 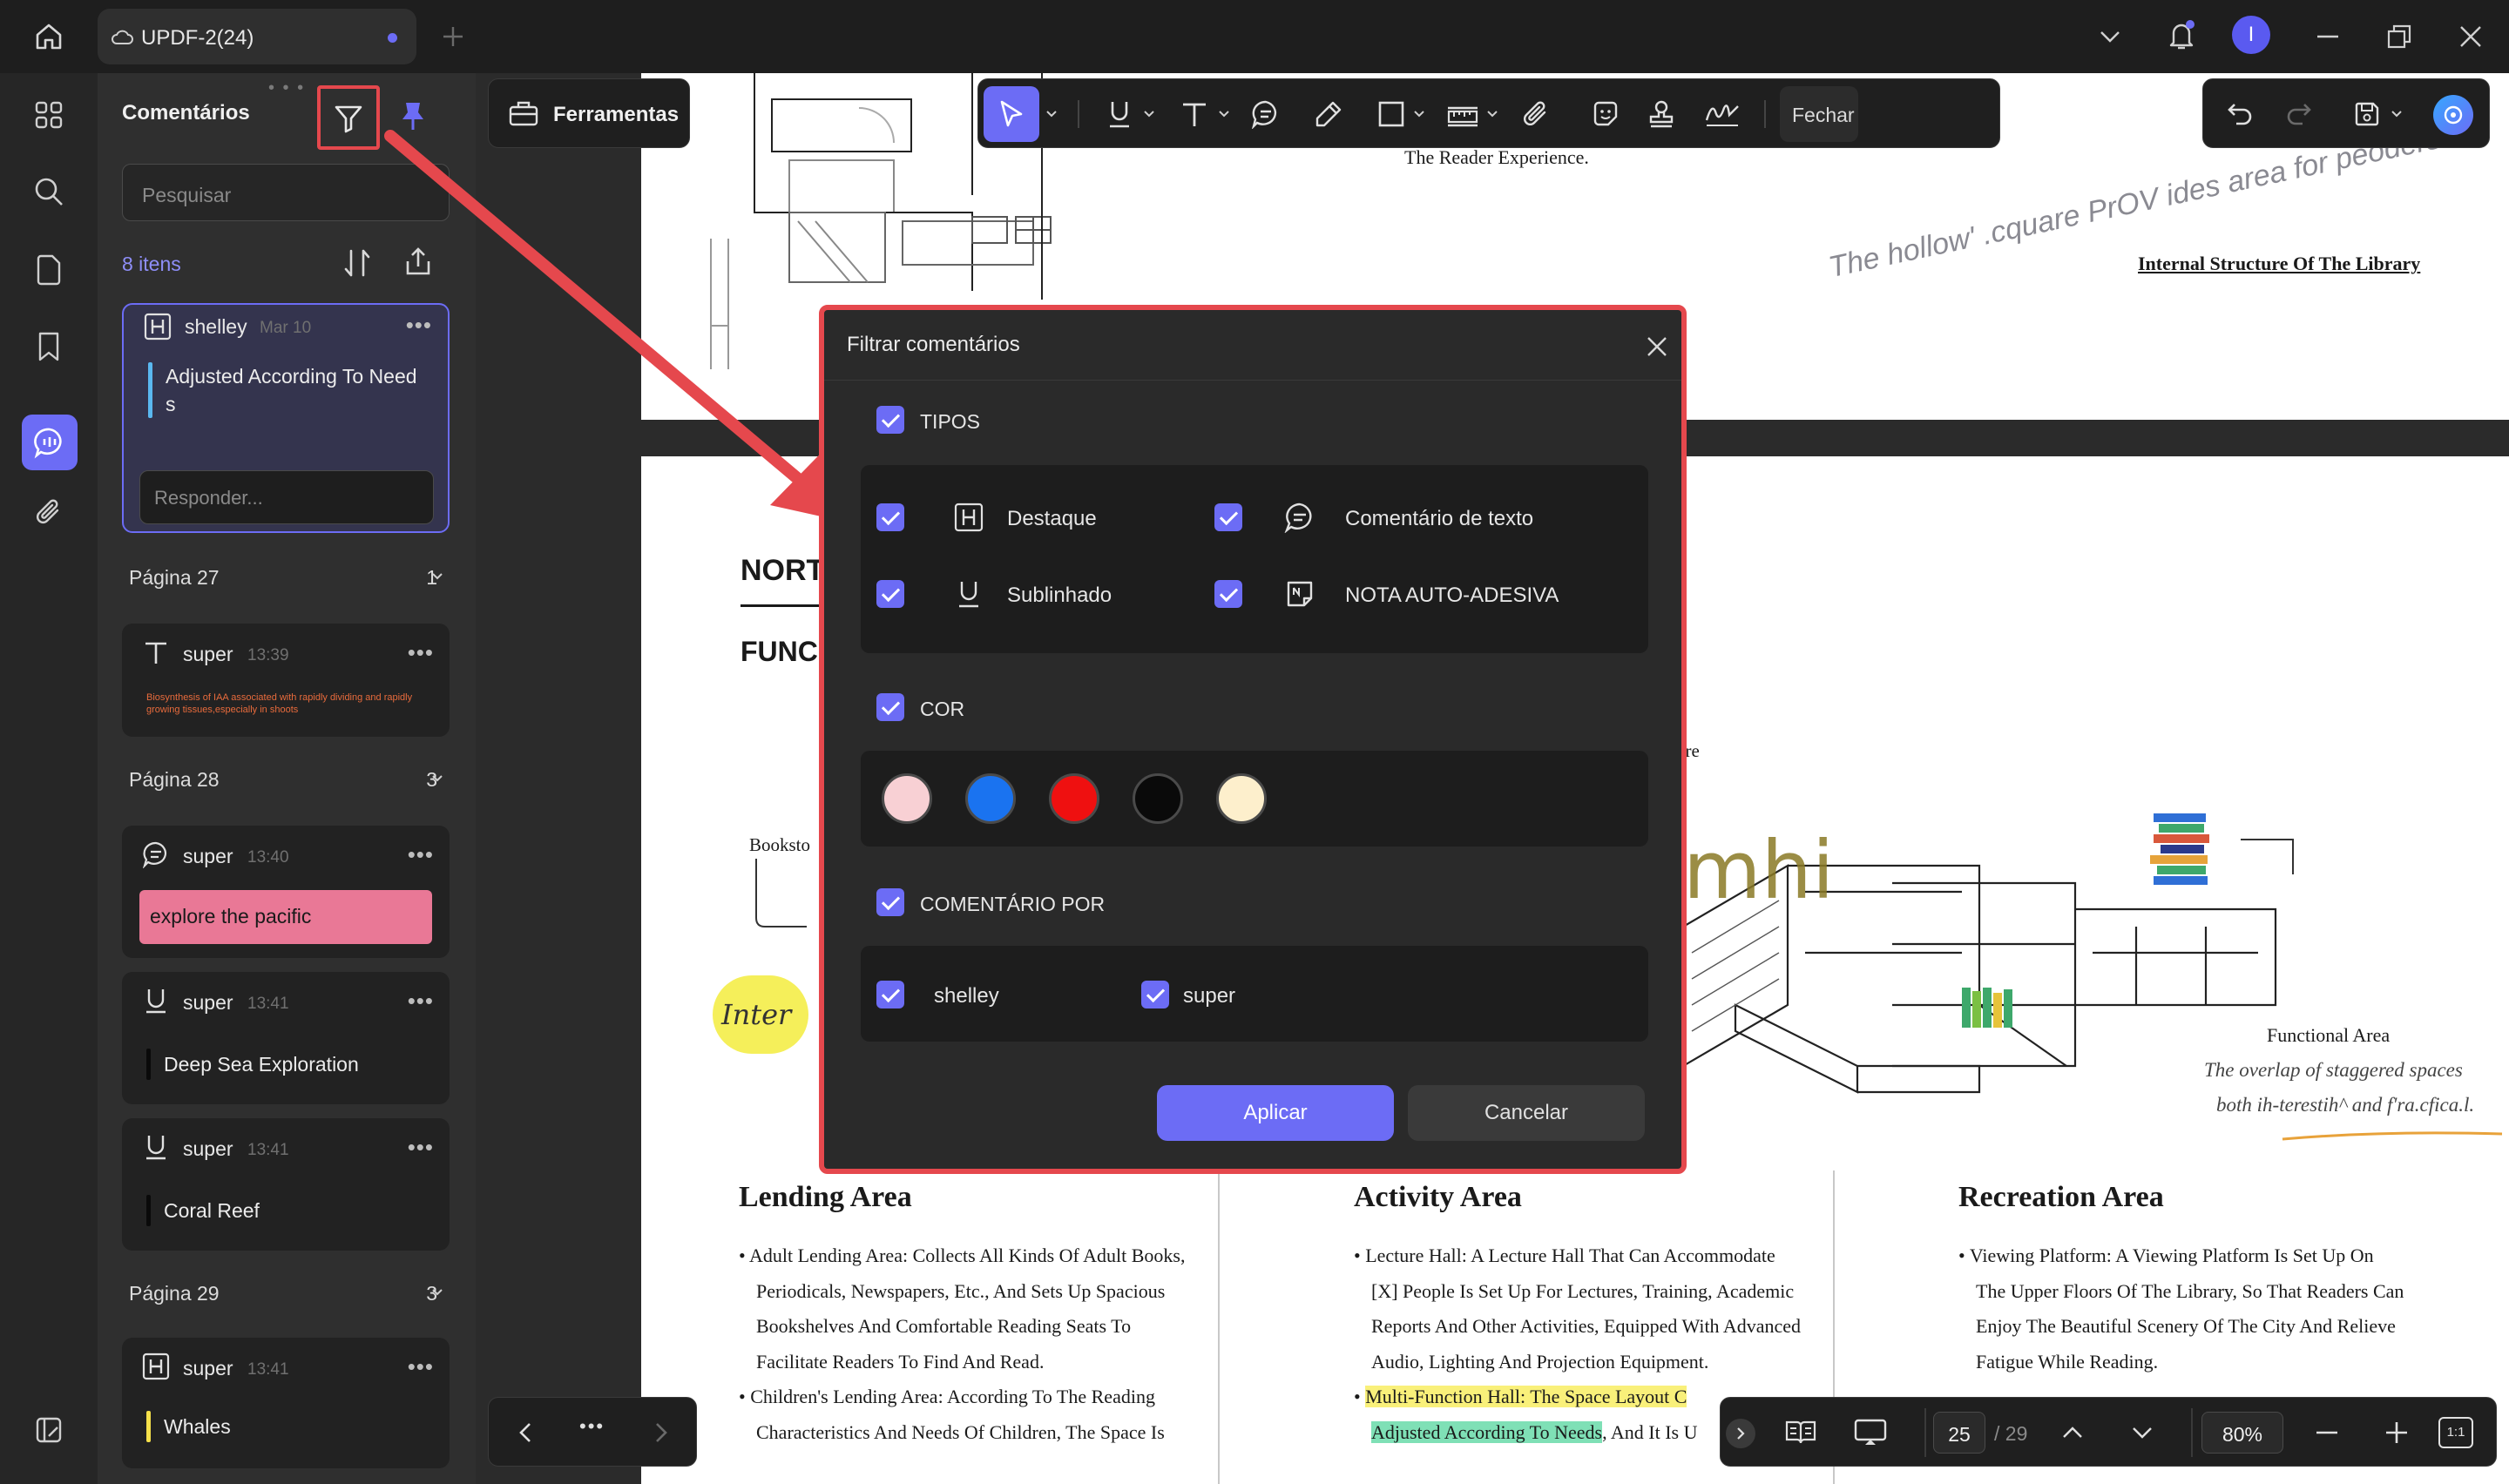 I want to click on restore-icon, so click(x=2399, y=36).